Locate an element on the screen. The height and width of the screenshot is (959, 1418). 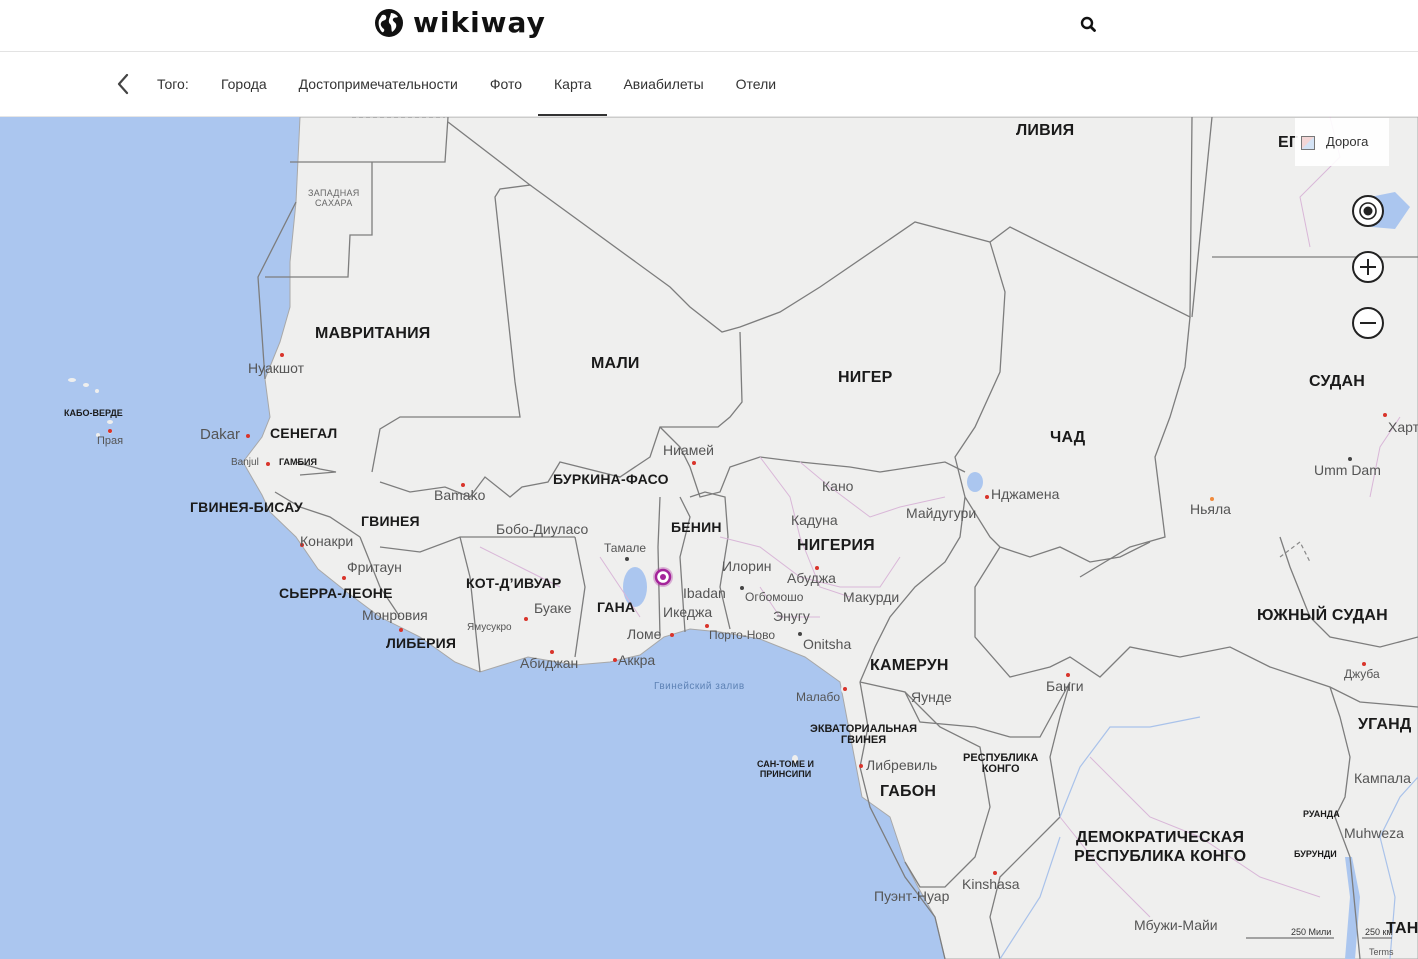
city-abuja: Абуджа is located at coordinates (811, 578).